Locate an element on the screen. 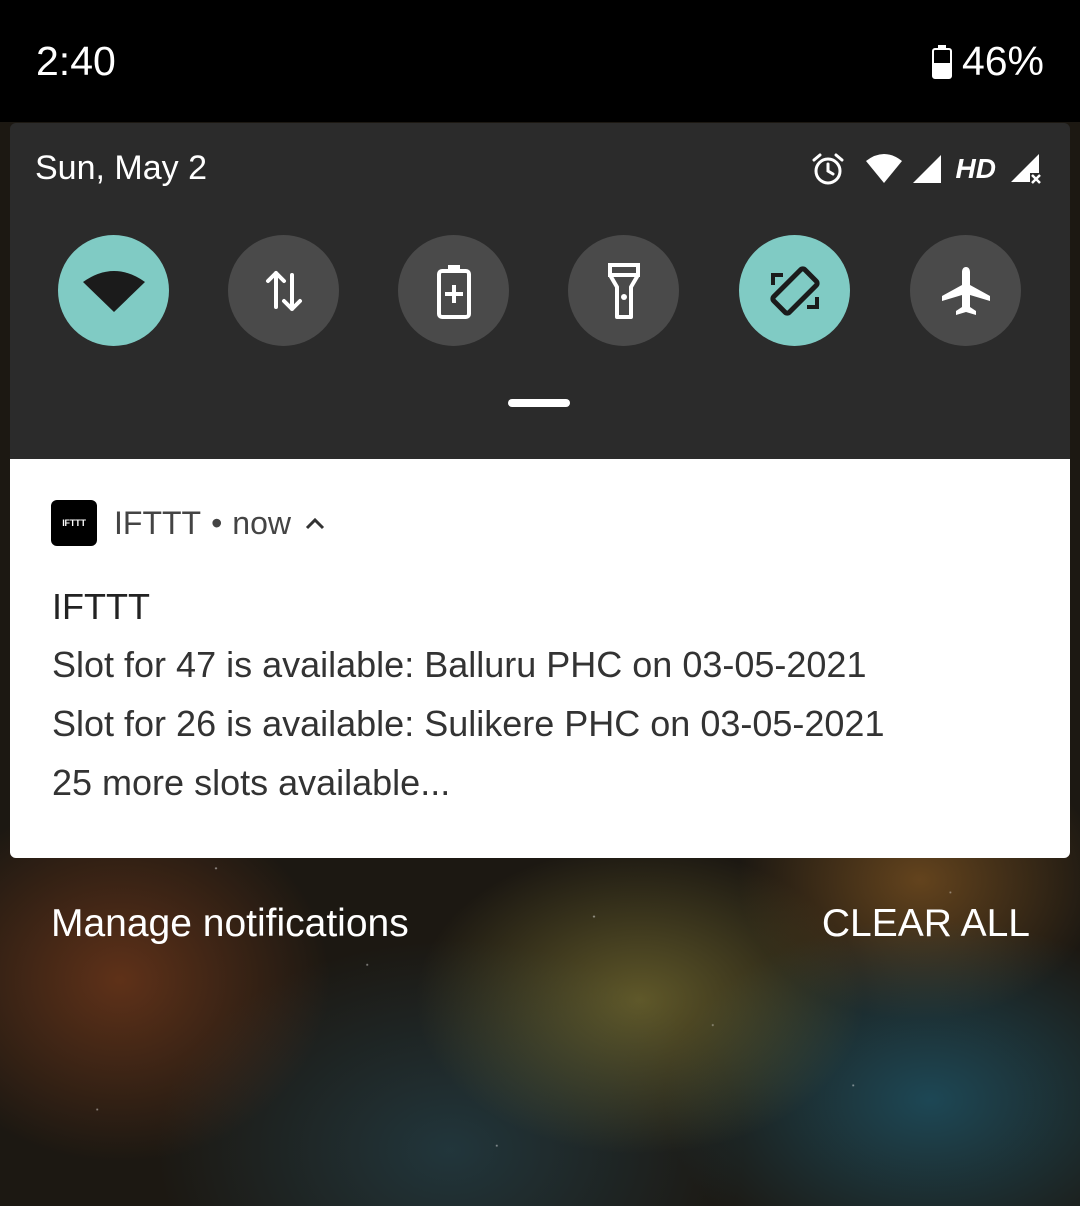  battery-icon is located at coordinates (941, 61).